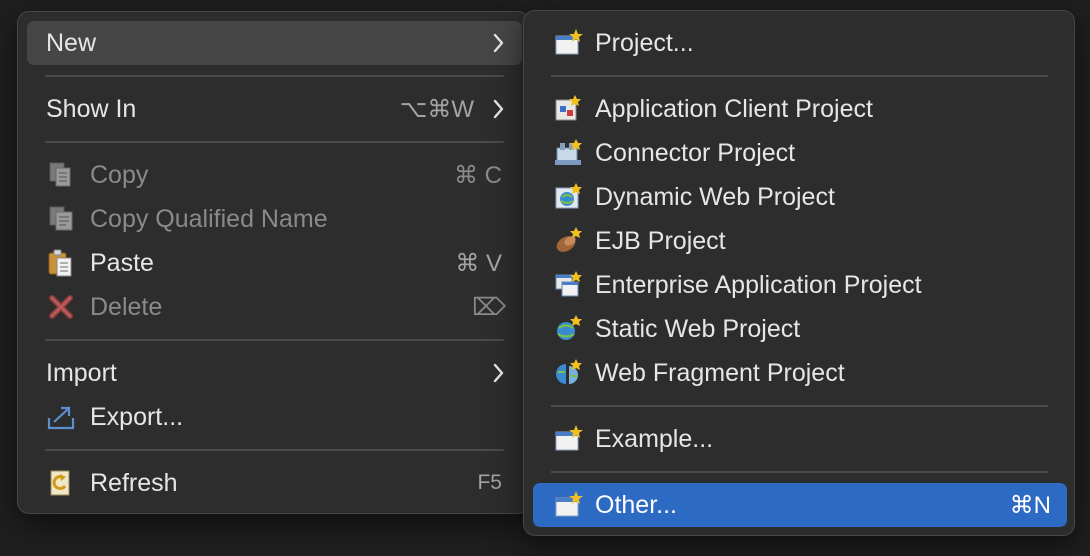  What do you see at coordinates (695, 152) in the screenshot?
I see `submenu-item-label: Connector Project` at bounding box center [695, 152].